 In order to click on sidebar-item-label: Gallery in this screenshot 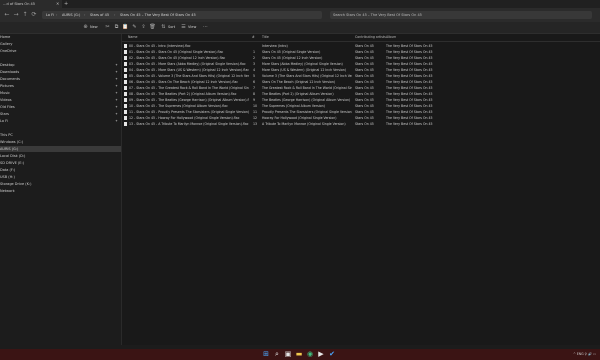, I will do `click(6, 44)`.